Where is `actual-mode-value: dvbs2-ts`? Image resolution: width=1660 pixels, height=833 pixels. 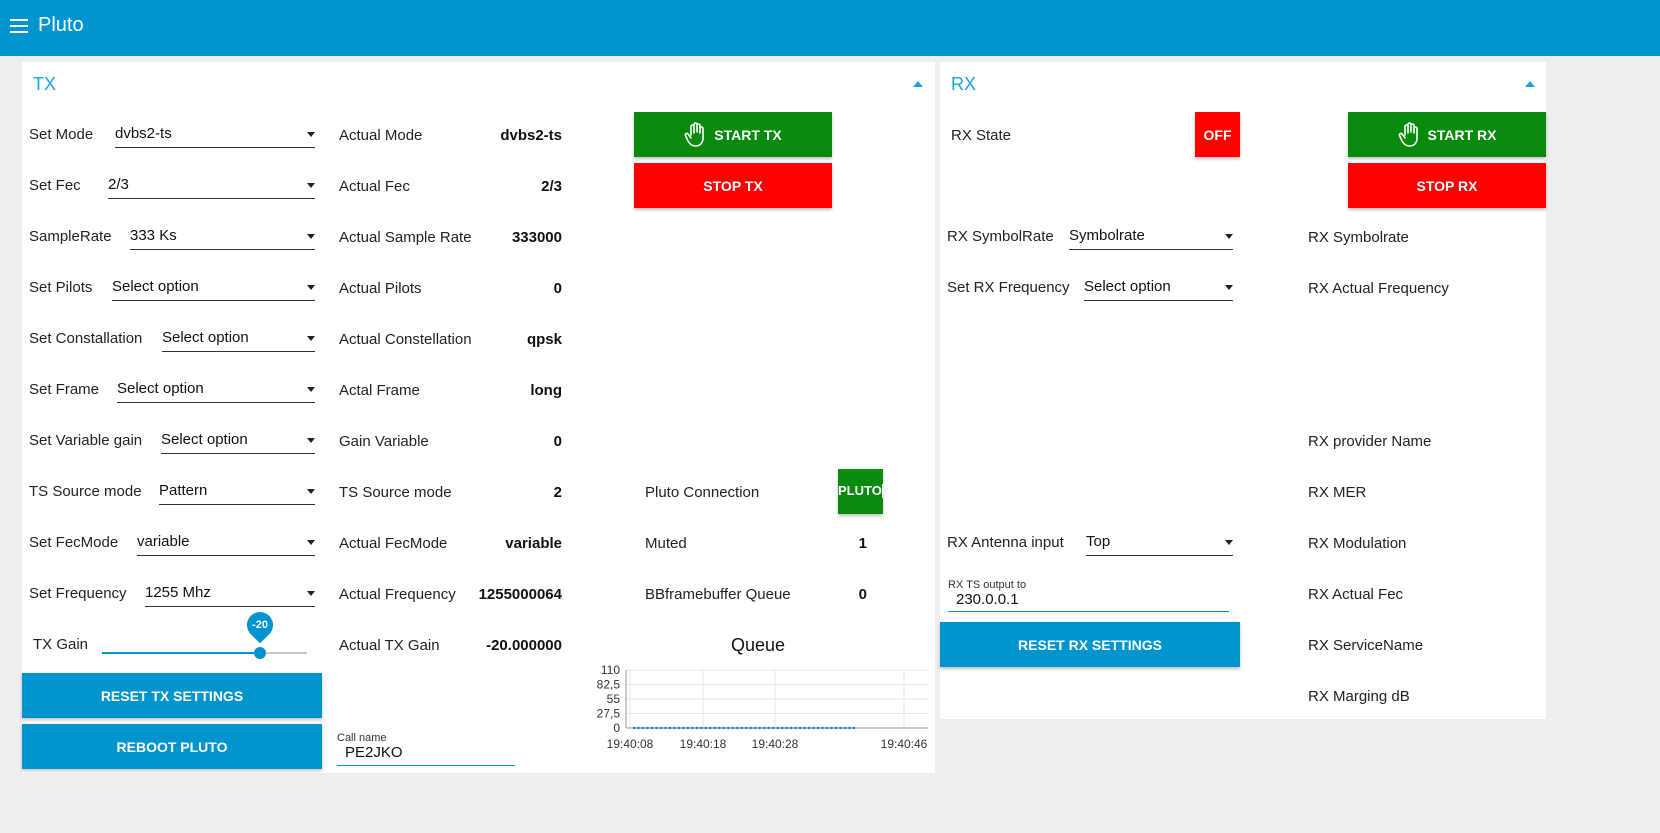
actual-mode-value: dvbs2-ts is located at coordinates (531, 135).